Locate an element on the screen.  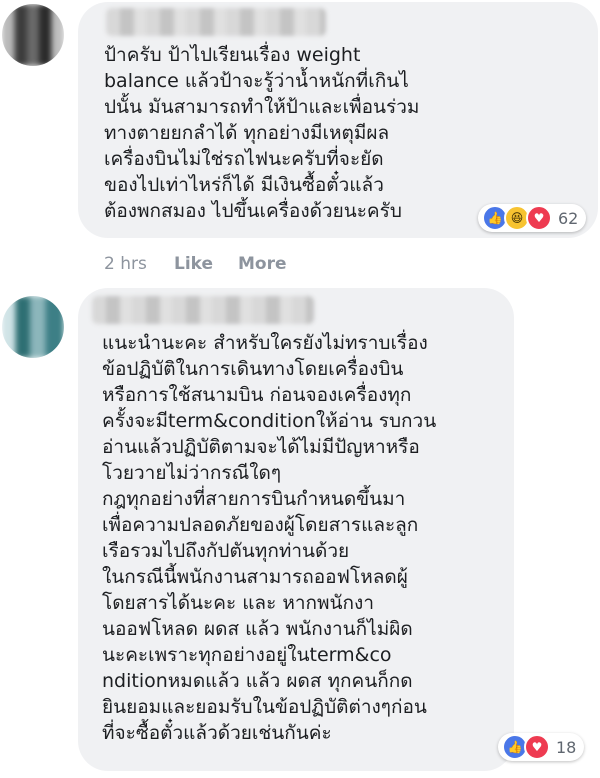
reaction-count: 62 is located at coordinates (568, 218).